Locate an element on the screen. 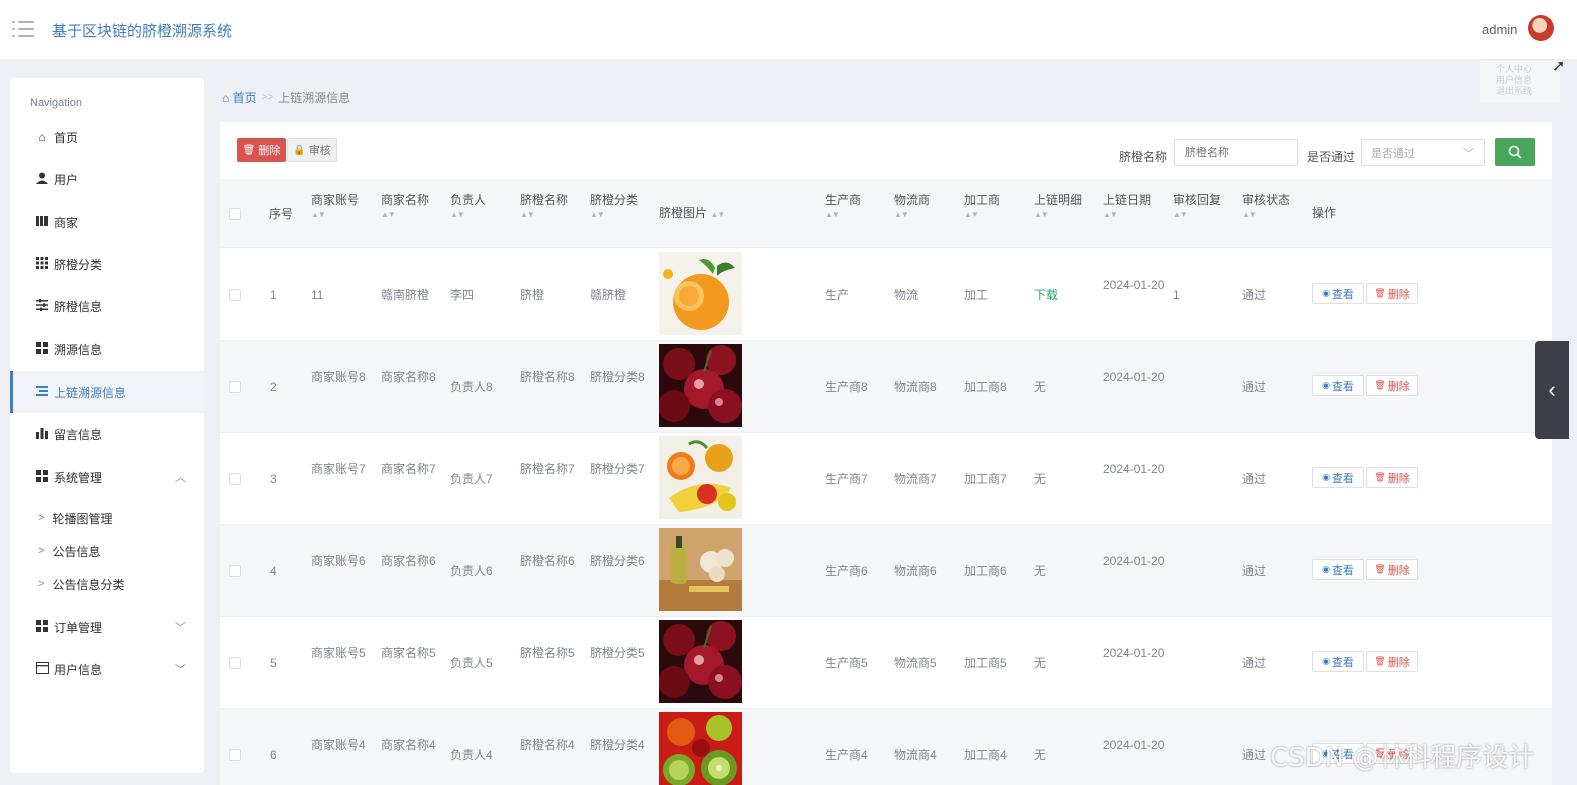 The image size is (1577, 785). select-all-checkbox is located at coordinates (235, 214).